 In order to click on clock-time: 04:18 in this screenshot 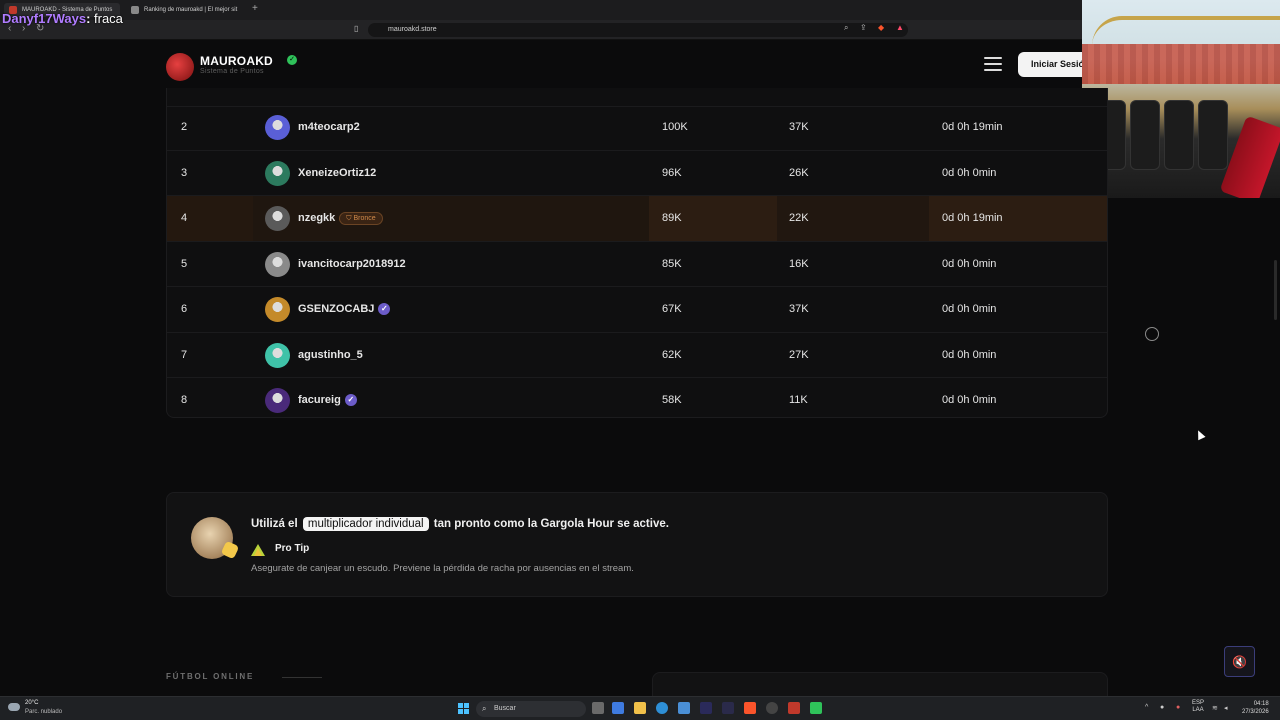, I will do `click(1261, 704)`.